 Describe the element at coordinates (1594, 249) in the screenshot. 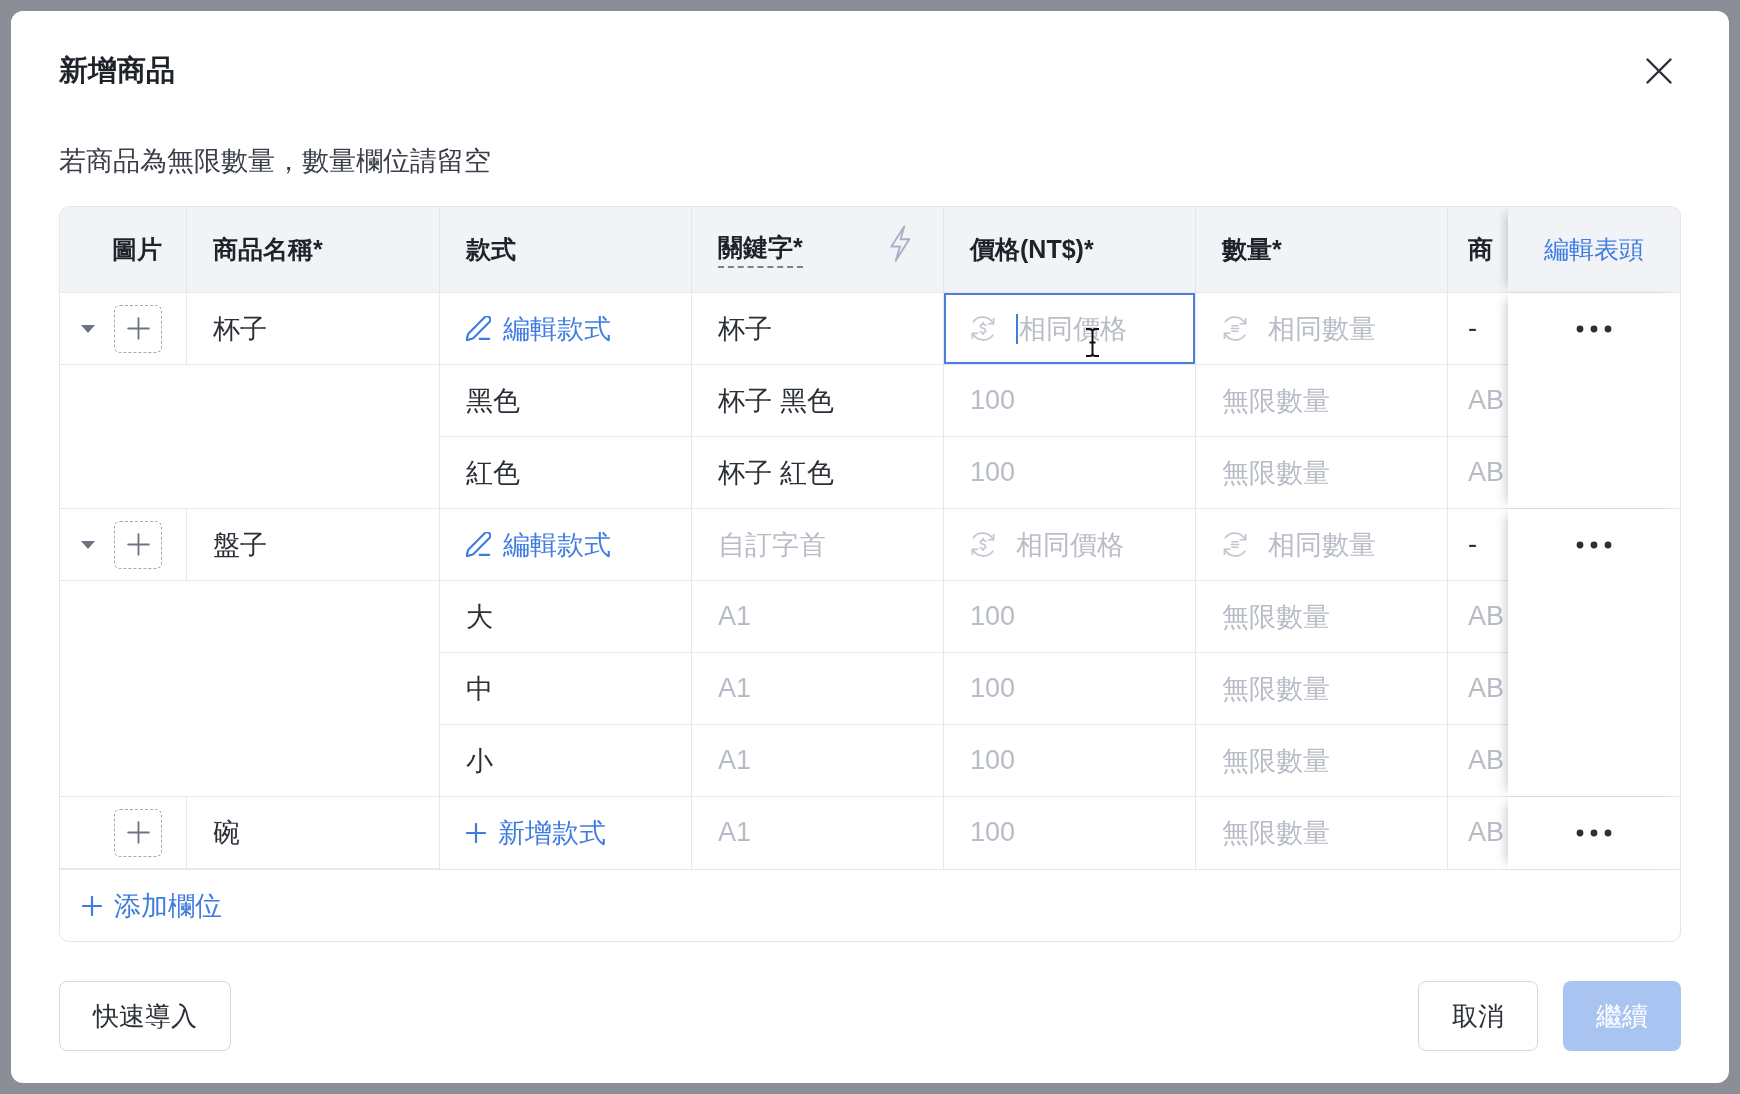

I see `edit-header-link: 編輯表頭` at that location.